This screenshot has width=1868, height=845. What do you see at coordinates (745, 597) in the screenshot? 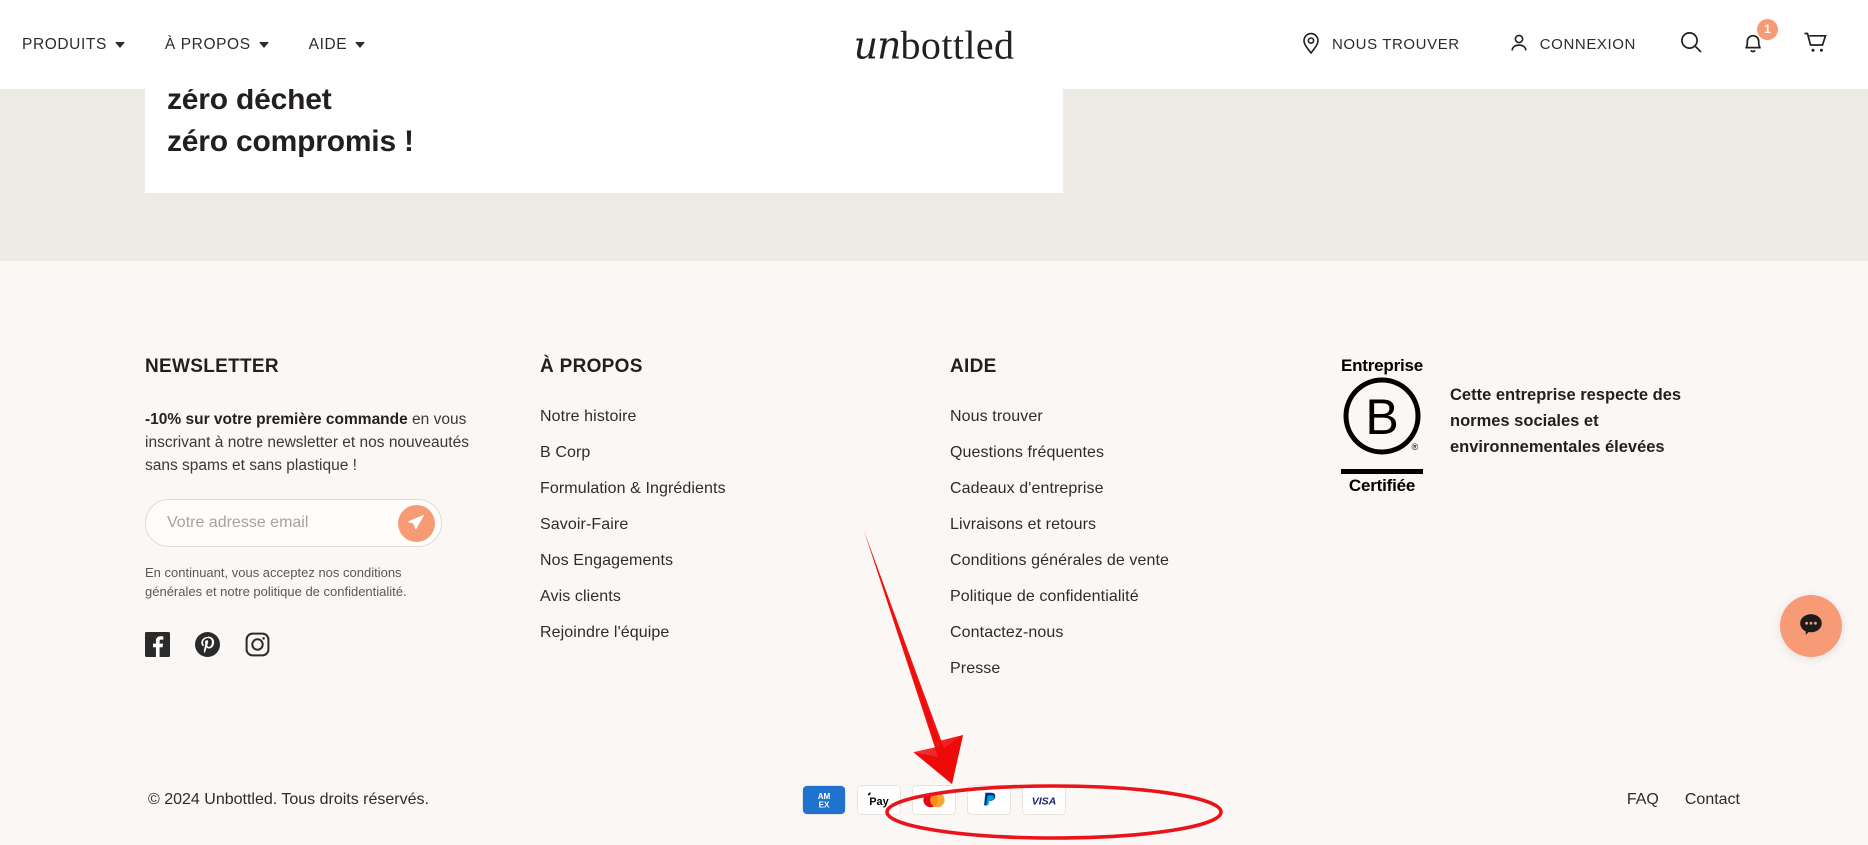
I see `about-link-avis-clients: Avis clients` at bounding box center [745, 597].